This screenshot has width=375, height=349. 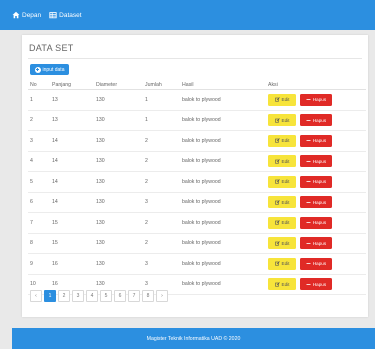 What do you see at coordinates (37, 69) in the screenshot?
I see `plus-circle-icon` at bounding box center [37, 69].